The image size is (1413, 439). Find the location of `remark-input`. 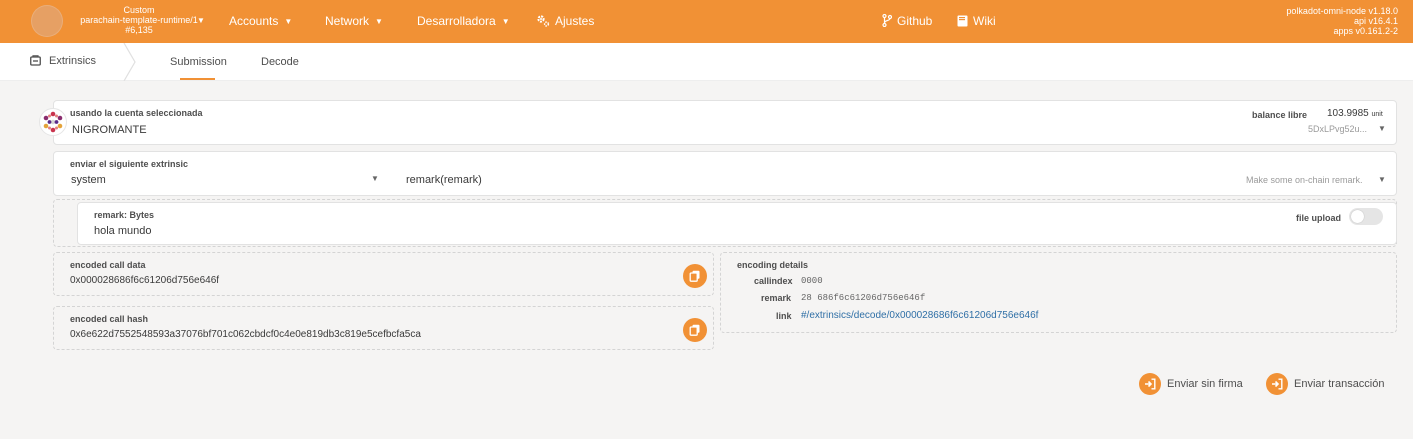

remark-input is located at coordinates (737, 223).